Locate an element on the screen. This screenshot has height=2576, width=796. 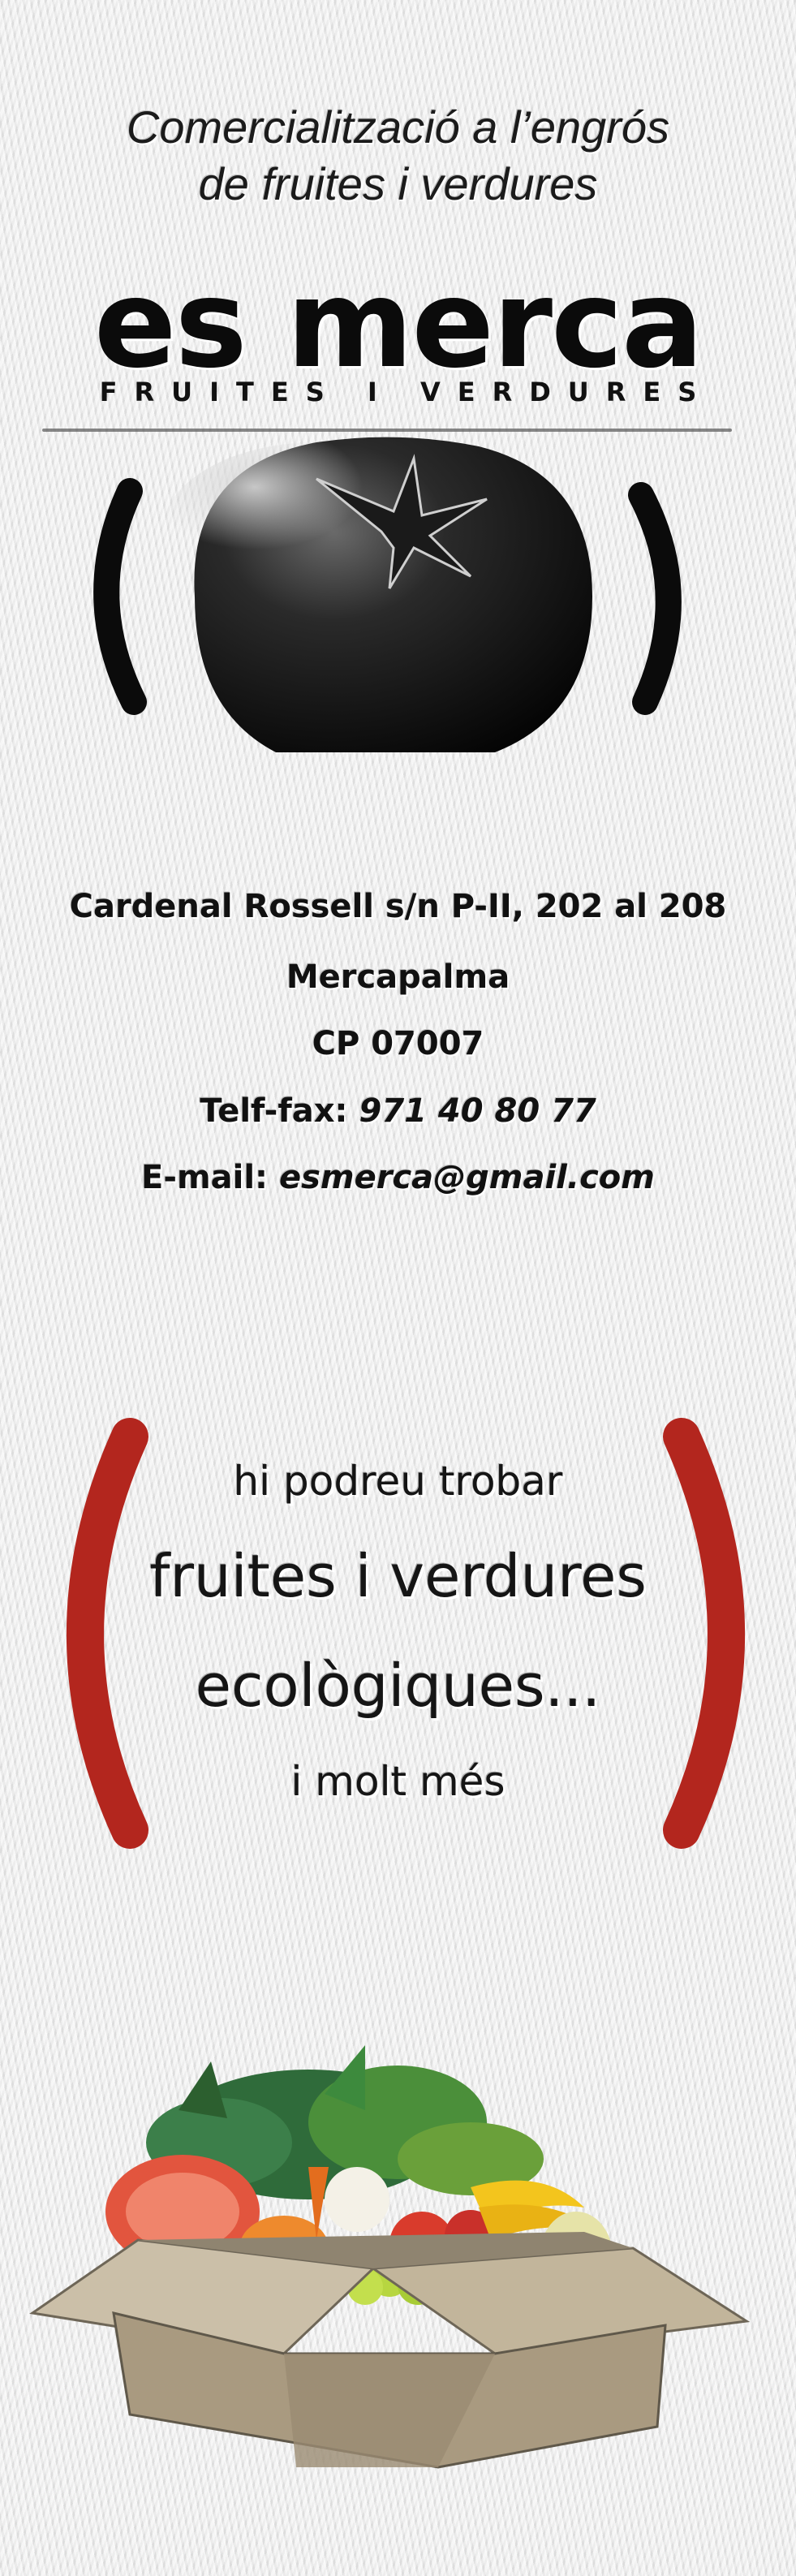
right-bracket is located at coordinates (655, 598).